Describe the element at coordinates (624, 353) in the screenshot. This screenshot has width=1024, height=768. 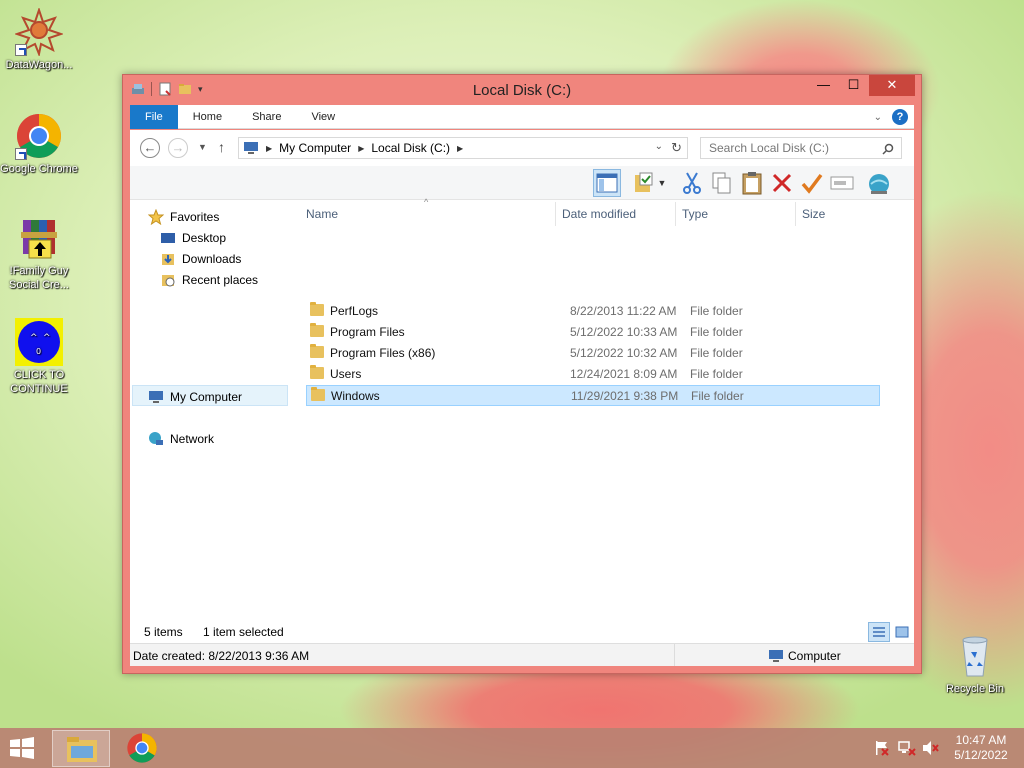
I see `file-date: 5/12/2022 10:32 AM` at that location.